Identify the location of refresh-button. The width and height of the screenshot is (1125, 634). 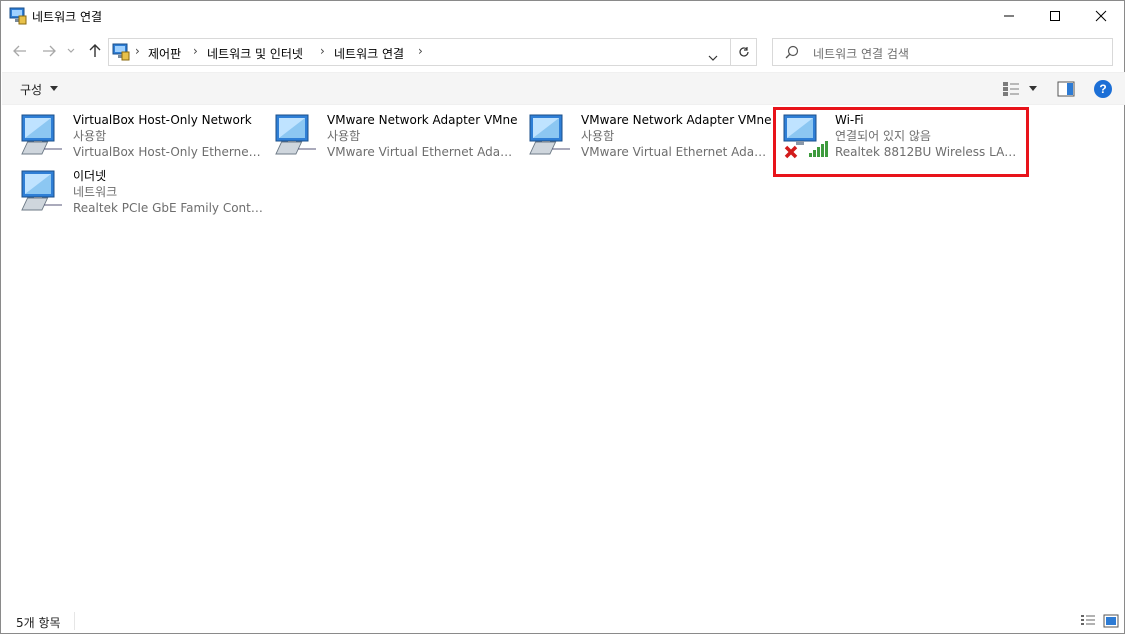
(743, 52).